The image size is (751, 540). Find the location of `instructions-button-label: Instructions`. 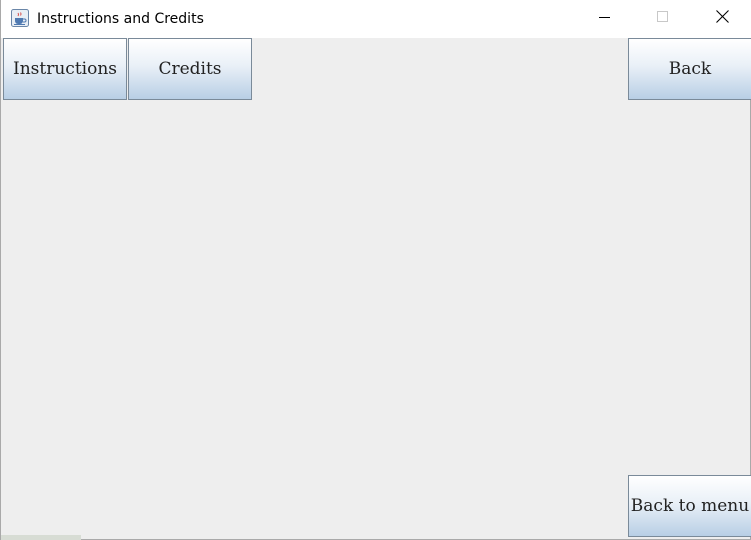

instructions-button-label: Instructions is located at coordinates (65, 69).